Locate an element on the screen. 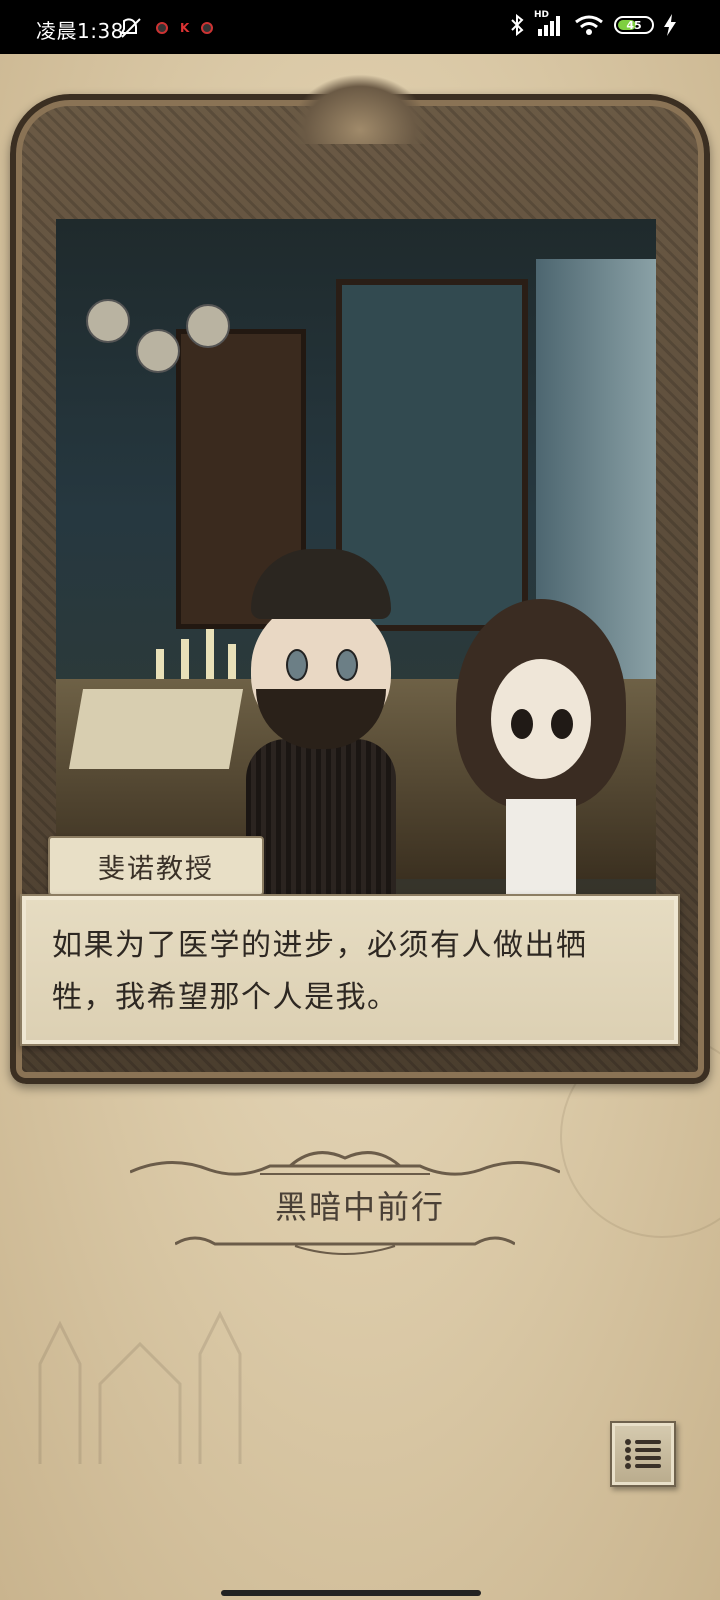 Image resolution: width=720 pixels, height=1600 pixels. charging-icon is located at coordinates (670, 25).